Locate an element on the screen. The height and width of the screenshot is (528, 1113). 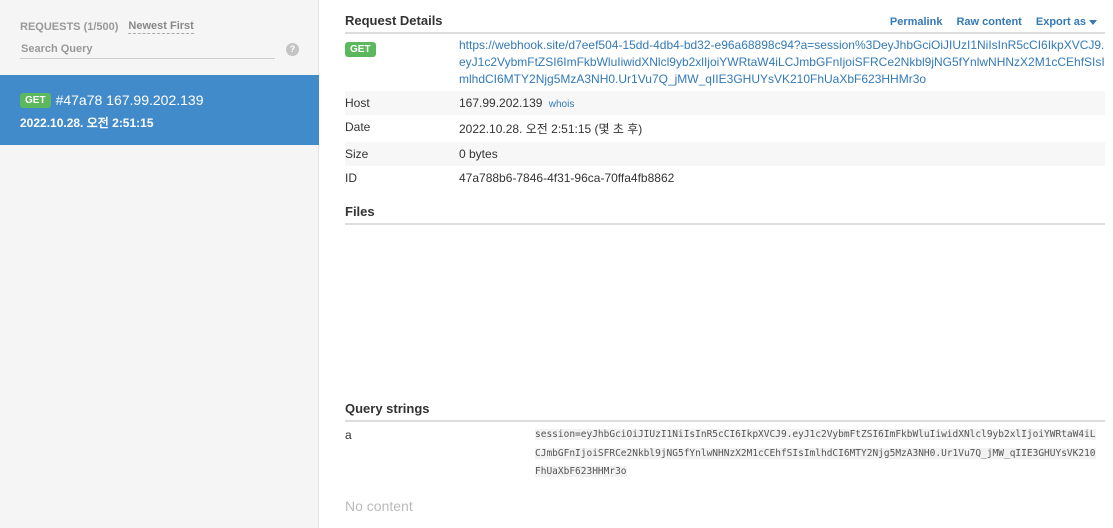
sort-order-toggle: Newest First is located at coordinates (161, 27).